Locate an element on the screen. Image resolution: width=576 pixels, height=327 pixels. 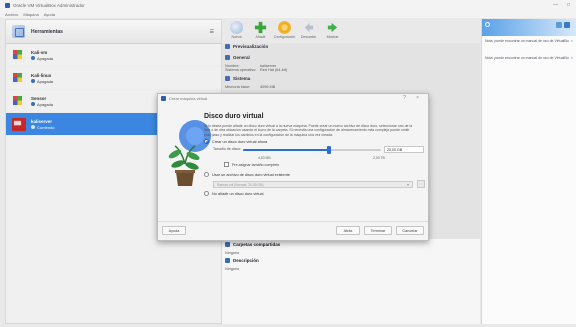
finish-button: Terminar is located at coordinates (378, 230).